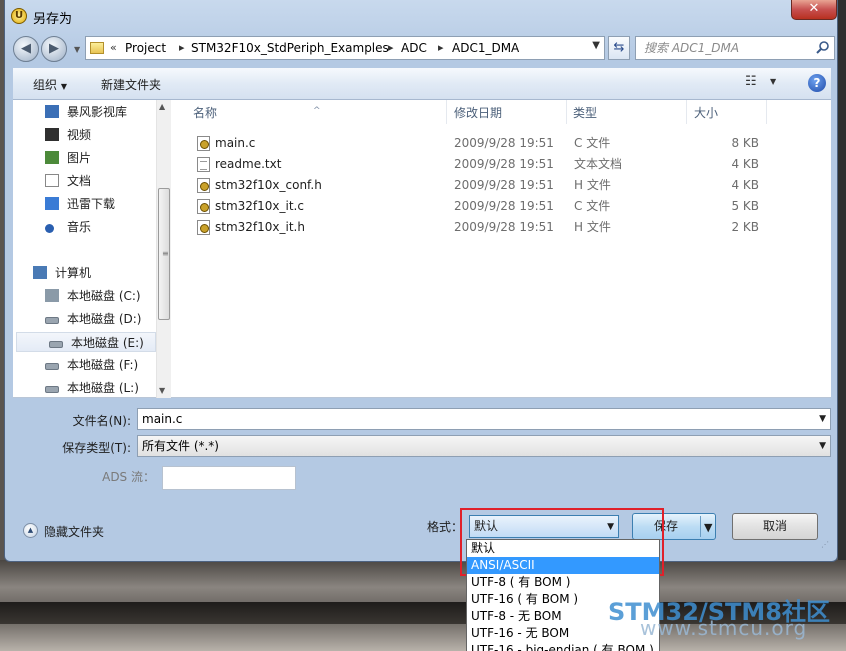  Describe the element at coordinates (84, 365) in the screenshot. I see `sidebar-item: 本地磁盘 (F:)` at that location.